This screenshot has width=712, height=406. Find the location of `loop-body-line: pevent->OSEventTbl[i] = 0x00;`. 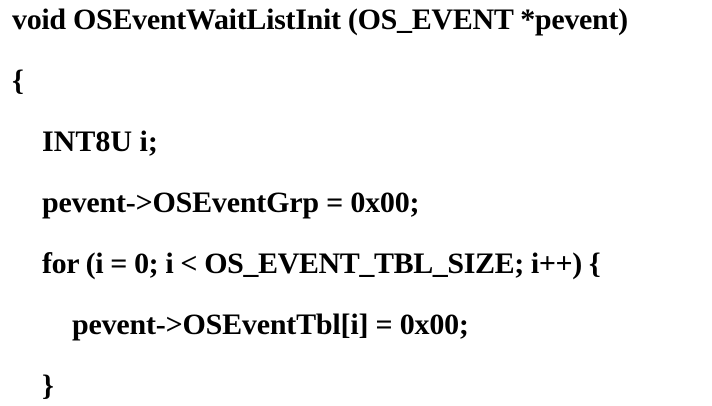

loop-body-line: pevent->OSEventTbl[i] = 0x00; is located at coordinates (270, 324).